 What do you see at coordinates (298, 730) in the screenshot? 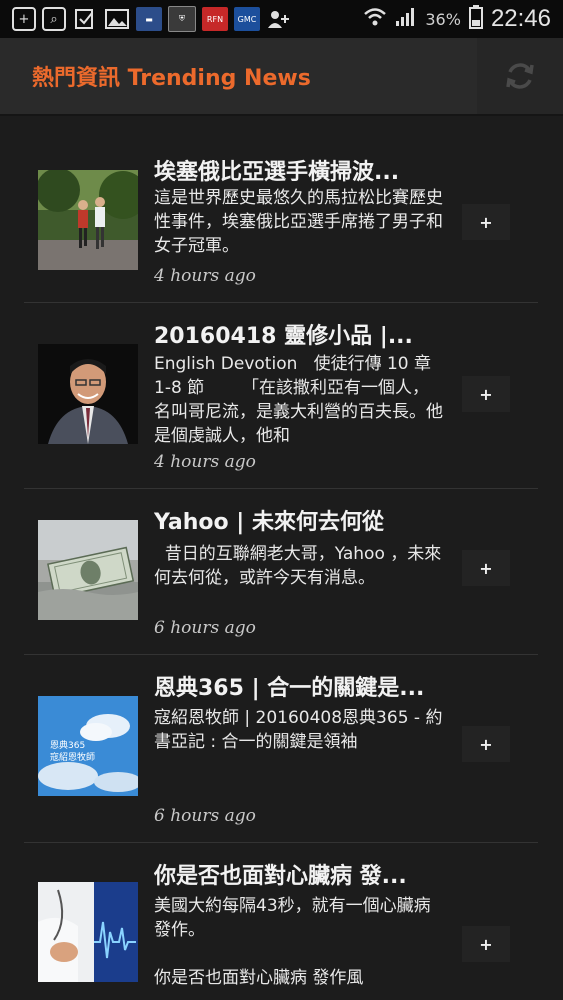
I see `article-description: 寇紹恩牧師 | 20160408恩典365 - 約書亞記 : 合一的關鍵是領袖` at bounding box center [298, 730].